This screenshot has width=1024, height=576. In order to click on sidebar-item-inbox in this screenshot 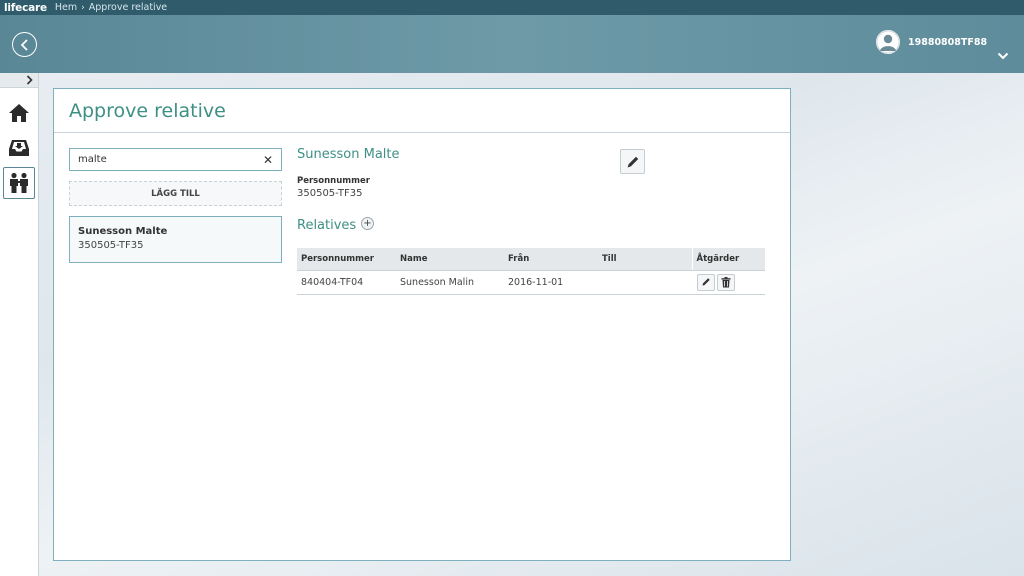, I will do `click(19, 148)`.